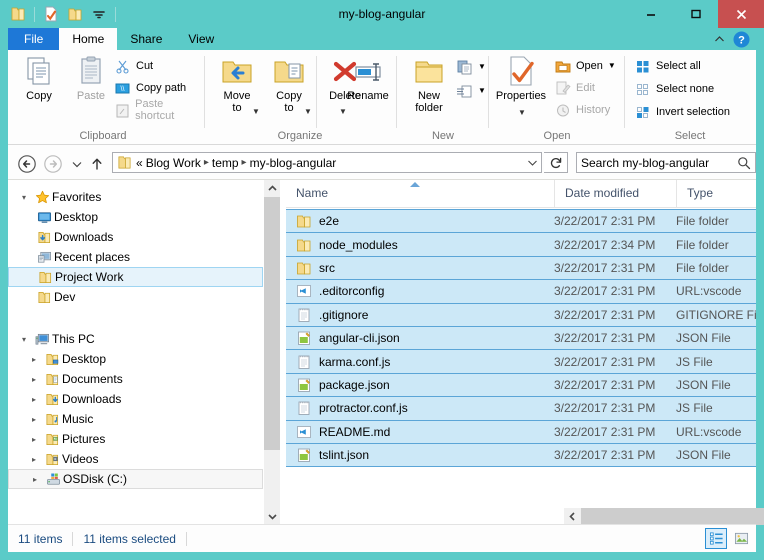  I want to click on address-path-box: « Blog Work ▸ temp ▸ my-blog-angular, so click(327, 162).